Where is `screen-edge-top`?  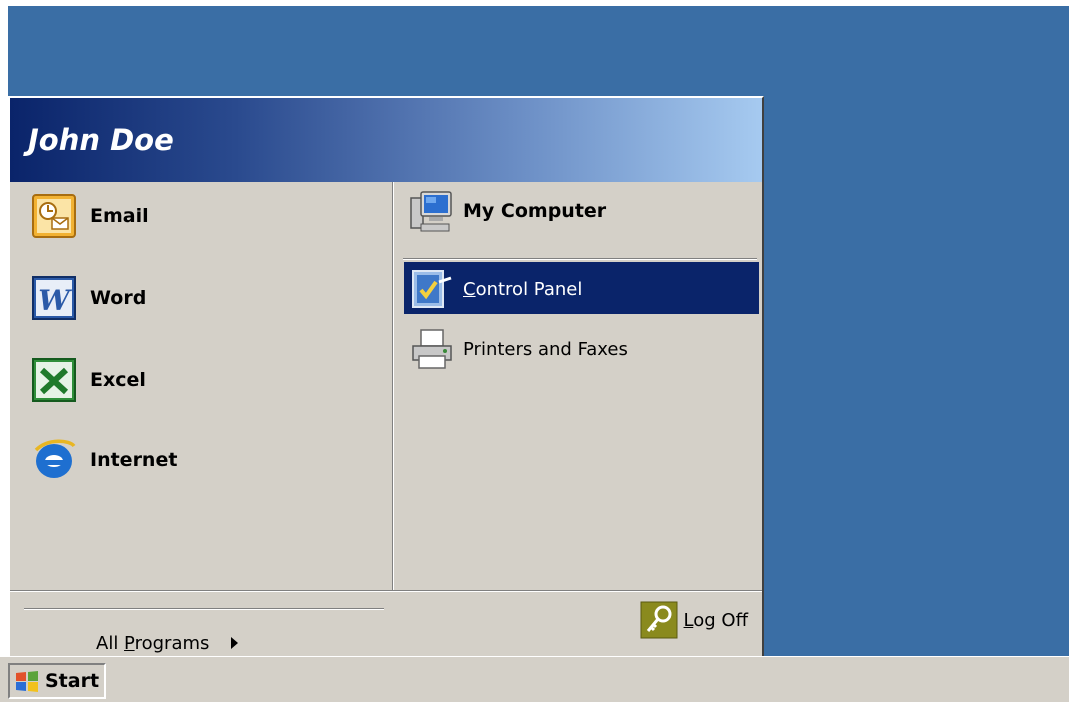
screen-edge-top is located at coordinates (534, 3).